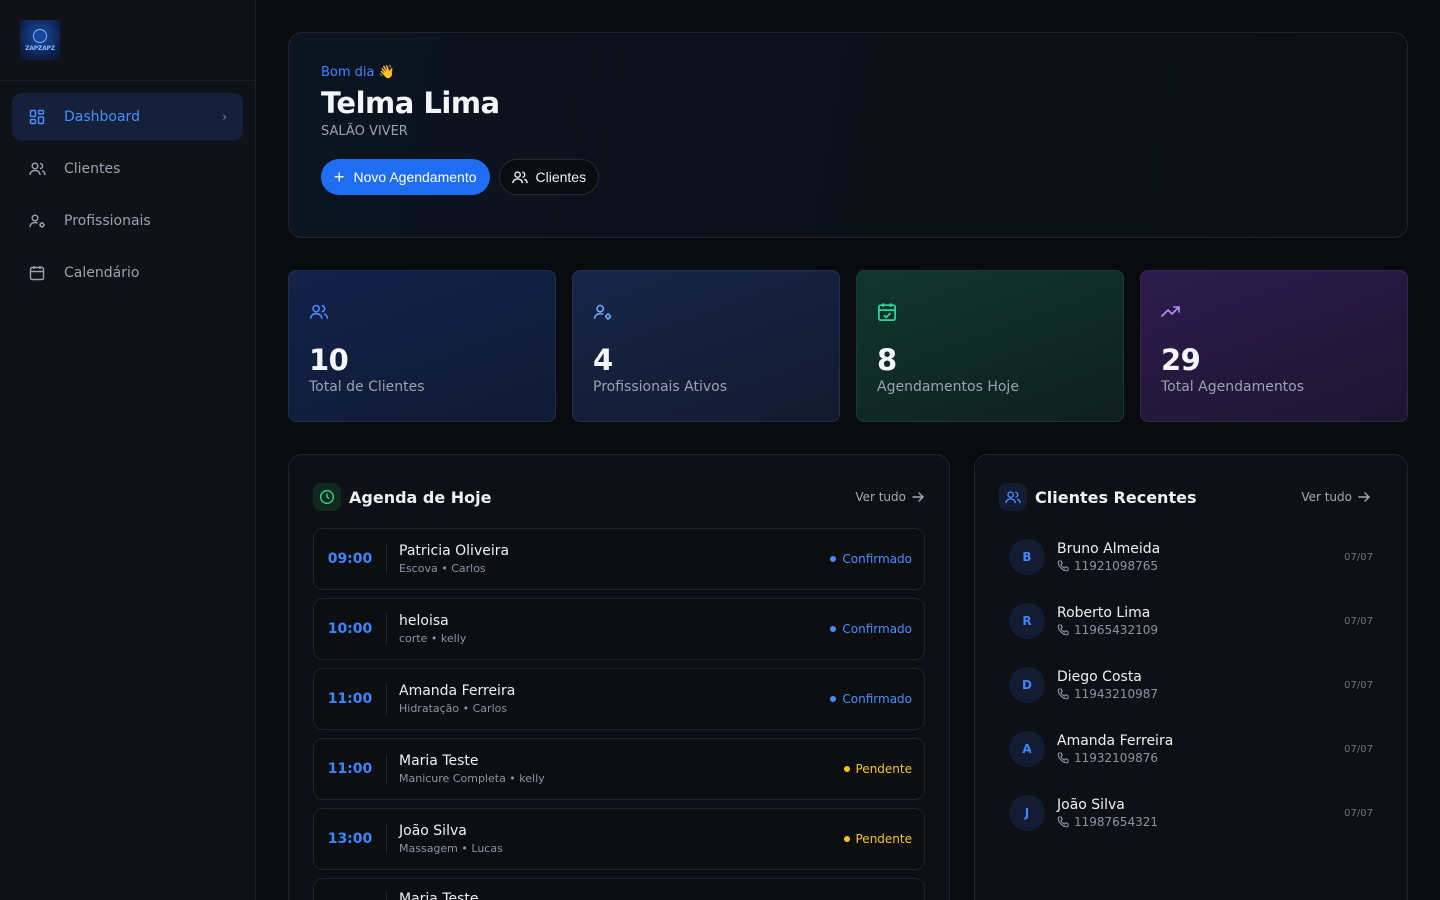  Describe the element at coordinates (415, 177) in the screenshot. I see `new-appointment-label: Novo Agendamento` at that location.